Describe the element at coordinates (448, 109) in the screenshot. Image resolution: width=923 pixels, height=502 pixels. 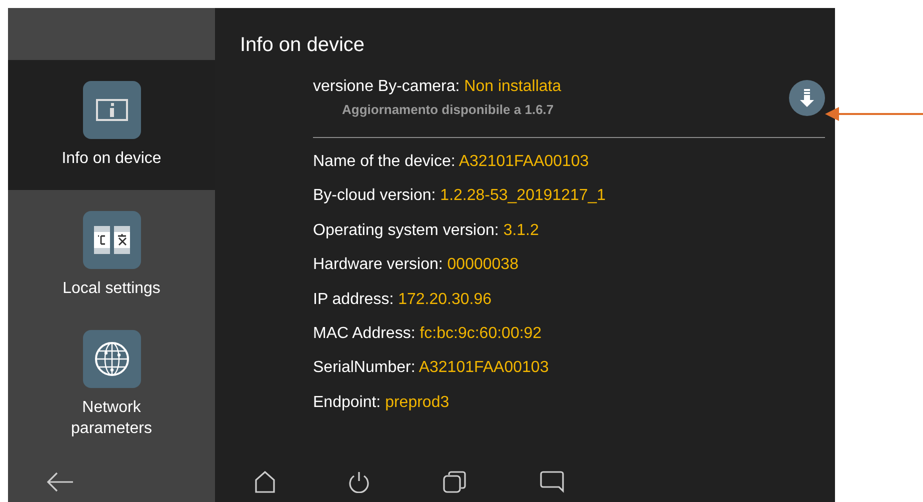
I see `update-note: Aggiornamento disponibile a 1.6.7` at that location.